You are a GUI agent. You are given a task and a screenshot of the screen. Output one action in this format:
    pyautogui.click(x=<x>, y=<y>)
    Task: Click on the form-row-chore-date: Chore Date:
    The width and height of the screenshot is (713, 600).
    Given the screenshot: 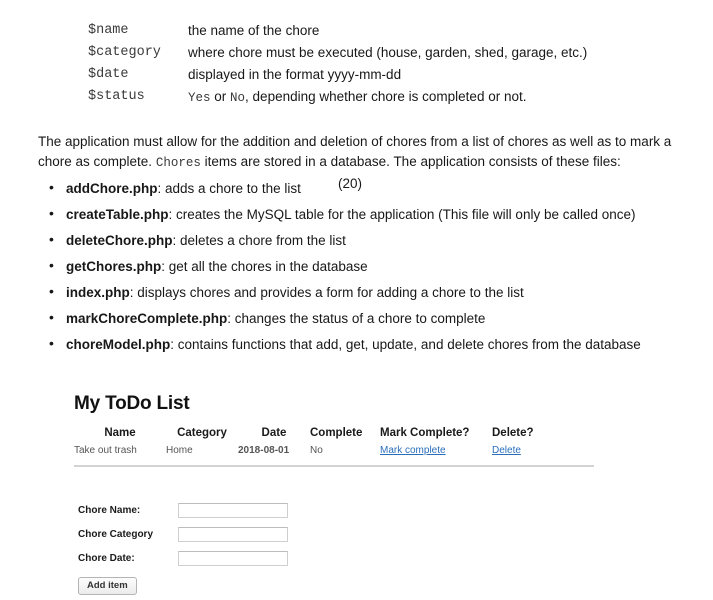 What is the action you would take?
    pyautogui.click(x=183, y=558)
    